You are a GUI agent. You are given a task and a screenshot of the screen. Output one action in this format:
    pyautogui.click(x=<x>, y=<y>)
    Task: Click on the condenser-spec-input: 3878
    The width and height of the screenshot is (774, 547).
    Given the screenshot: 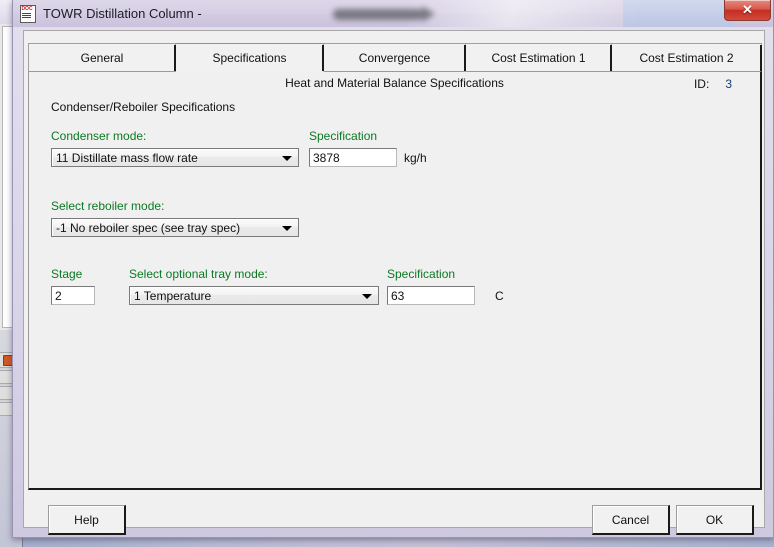 What is the action you would take?
    pyautogui.click(x=353, y=157)
    